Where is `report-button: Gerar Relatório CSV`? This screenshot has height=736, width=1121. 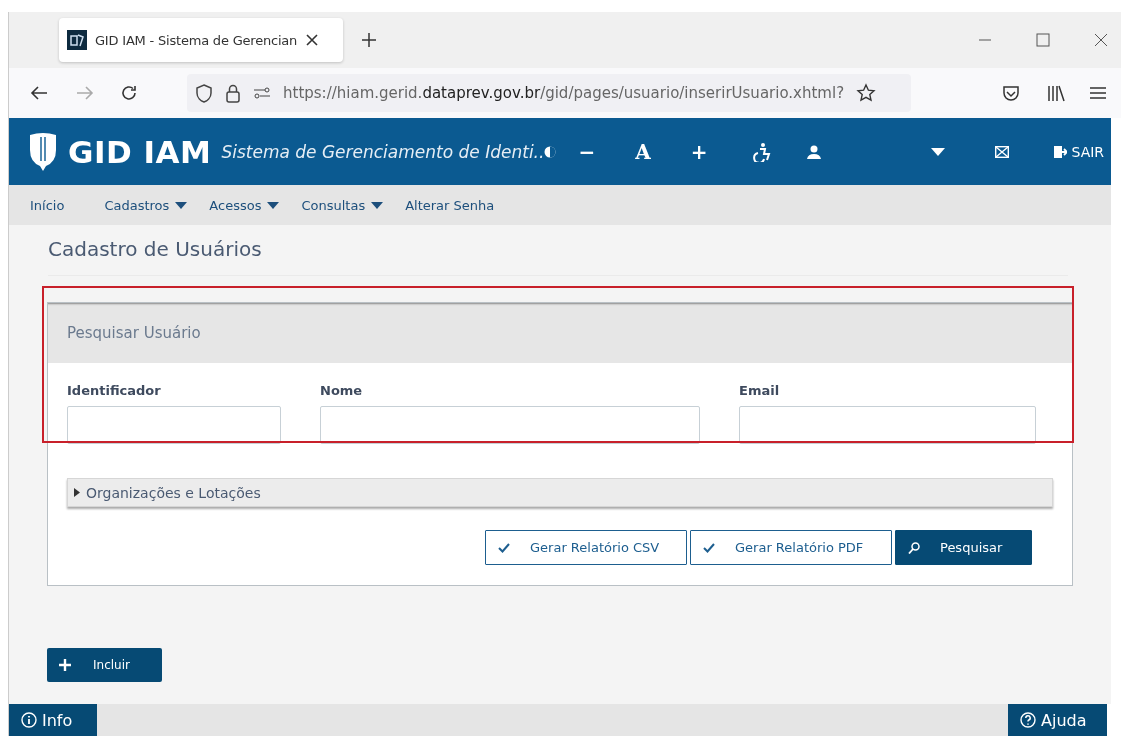
report-button: Gerar Relatório CSV is located at coordinates (586, 547).